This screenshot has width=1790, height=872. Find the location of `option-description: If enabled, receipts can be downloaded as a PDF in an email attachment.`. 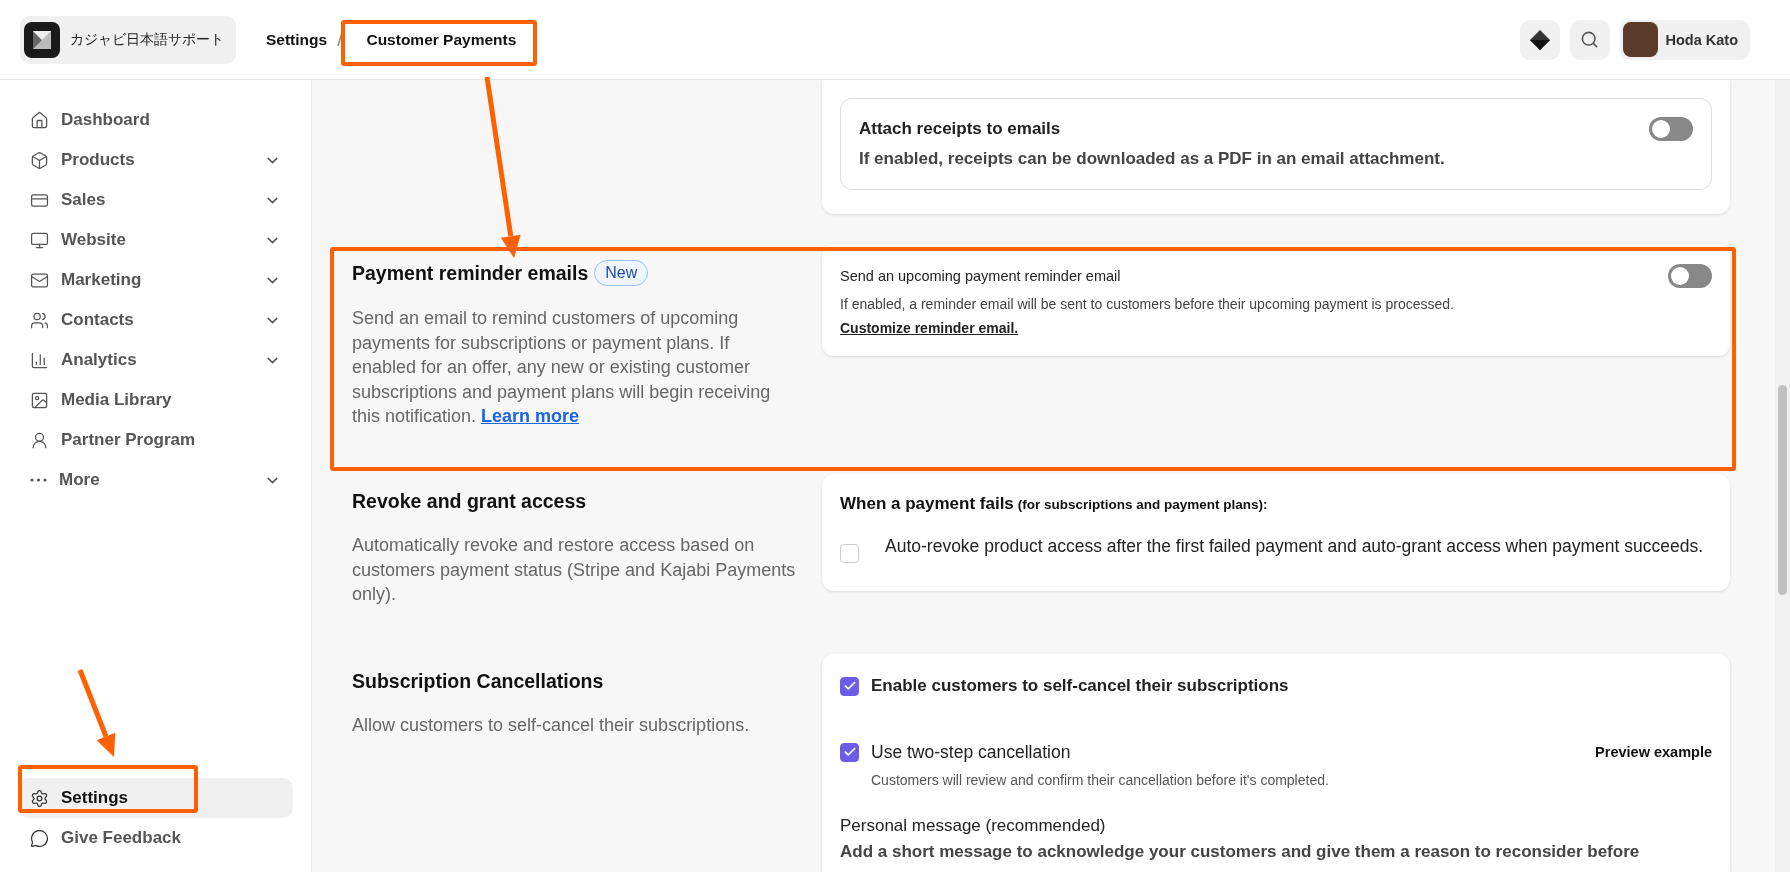

option-description: If enabled, receipts can be downloaded as a PDF in an email attachment. is located at coordinates (1152, 159).